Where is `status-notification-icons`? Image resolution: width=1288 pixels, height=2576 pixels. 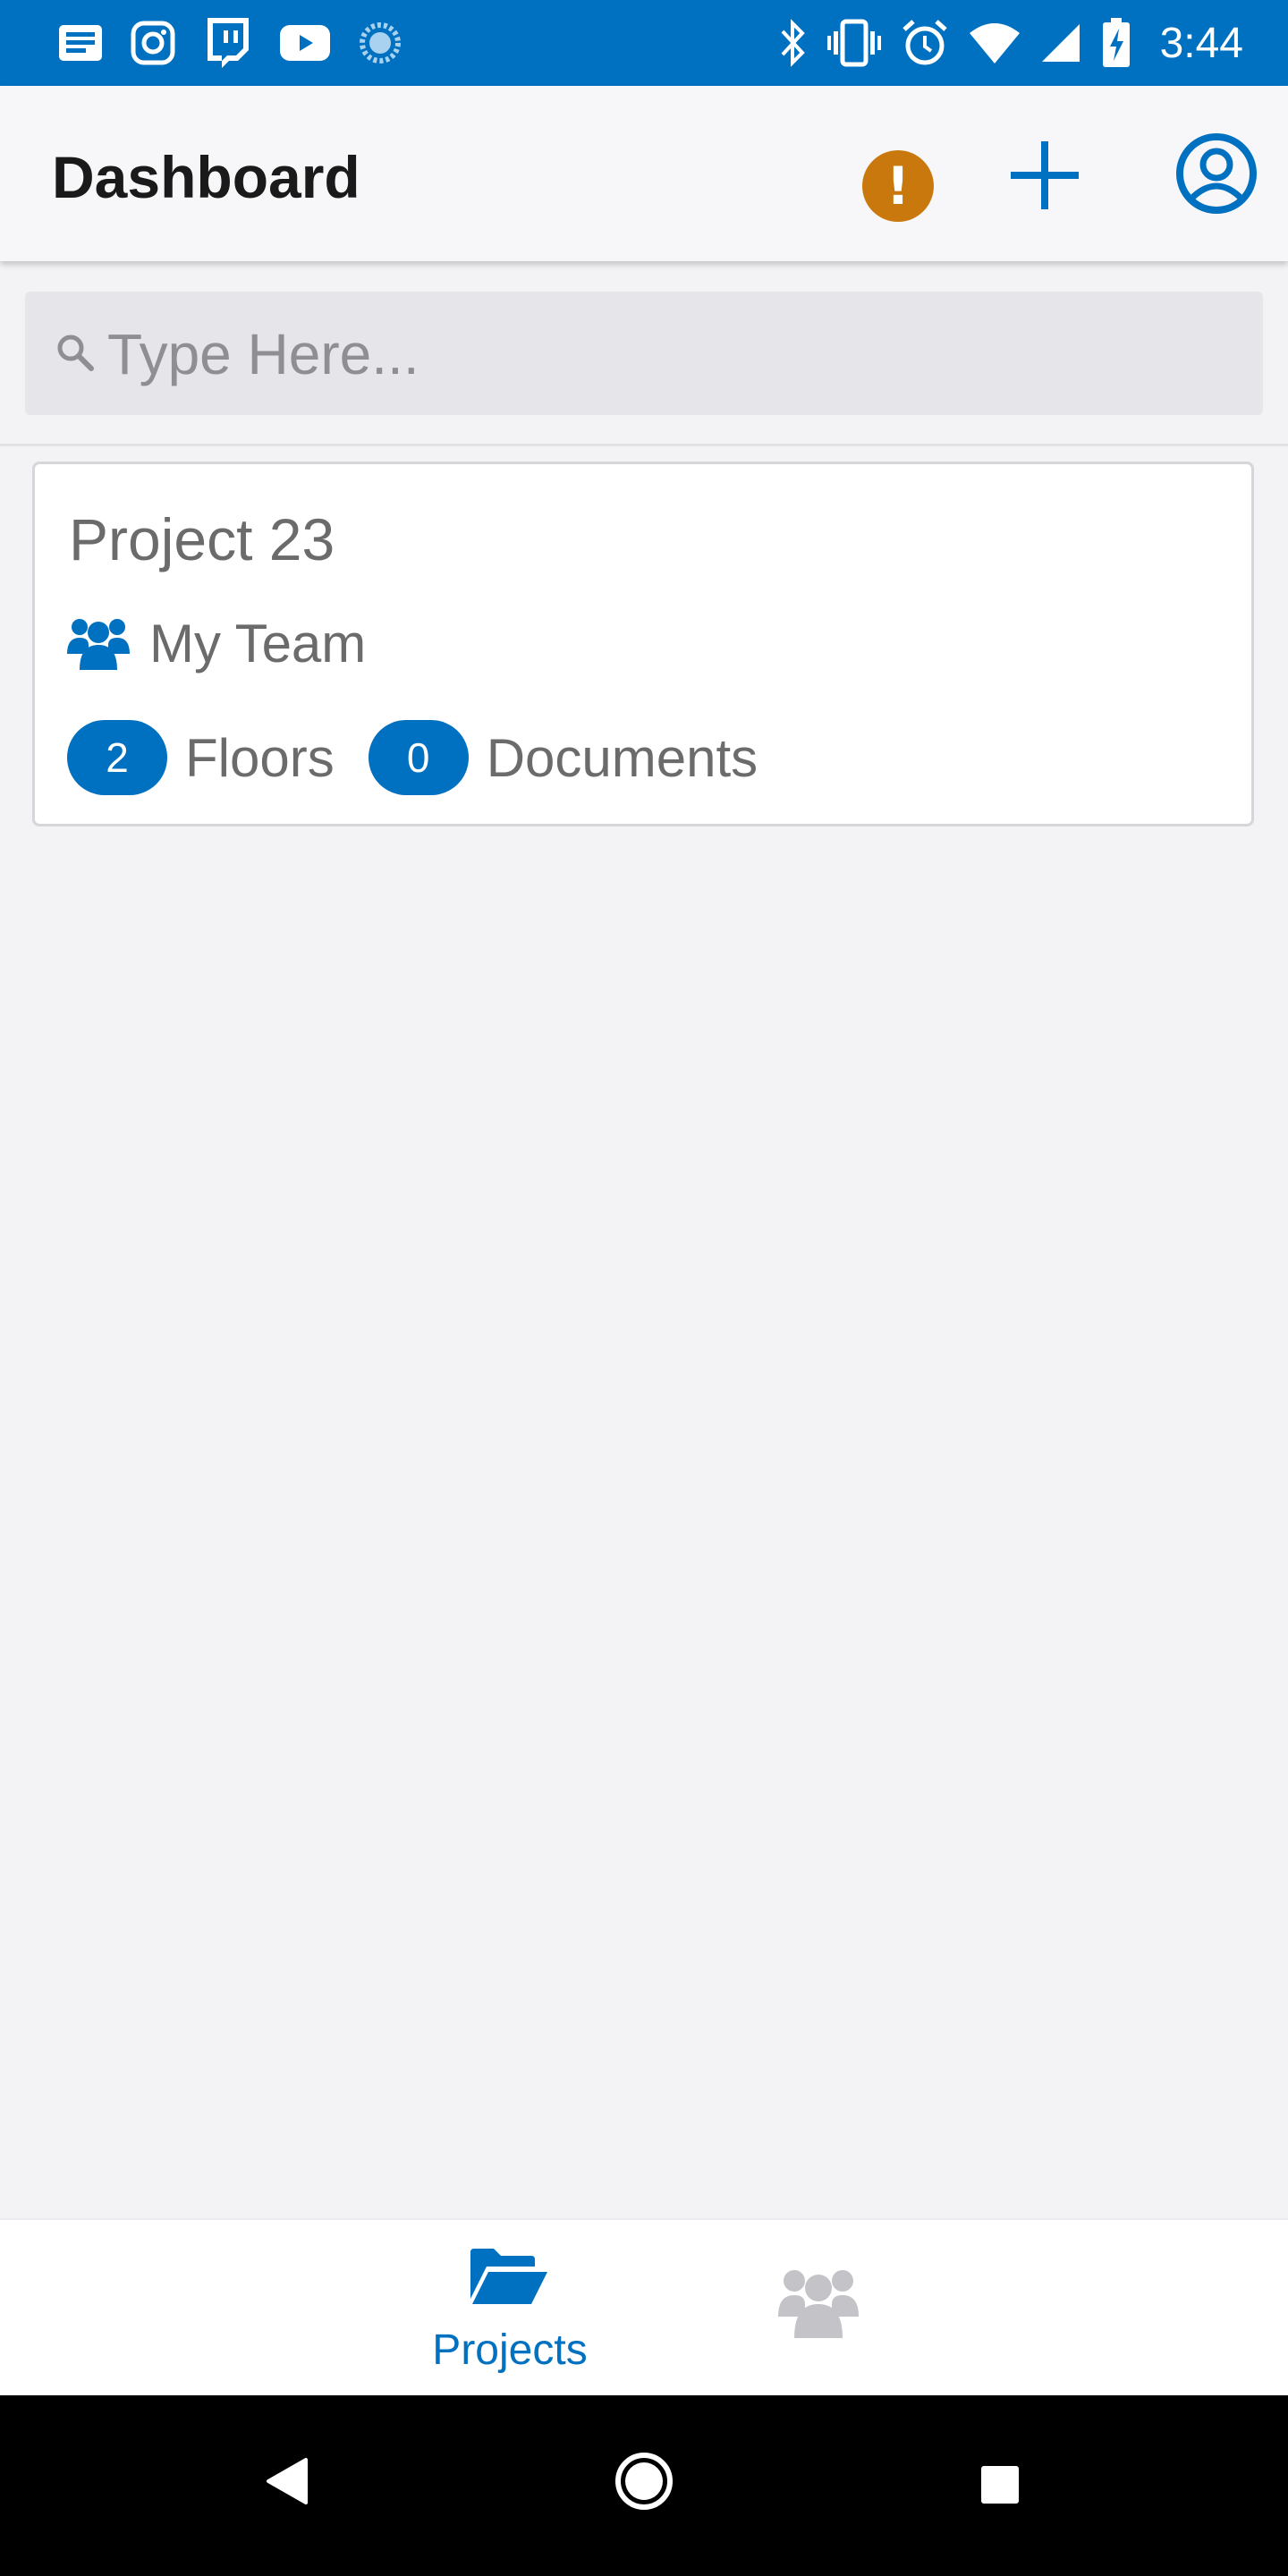
status-notification-icons is located at coordinates (229, 43).